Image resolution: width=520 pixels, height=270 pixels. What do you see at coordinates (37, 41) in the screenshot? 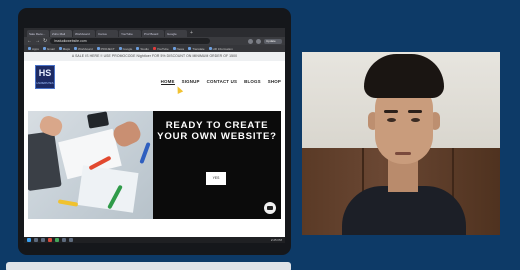
I see `forward-icon: →` at bounding box center [37, 41].